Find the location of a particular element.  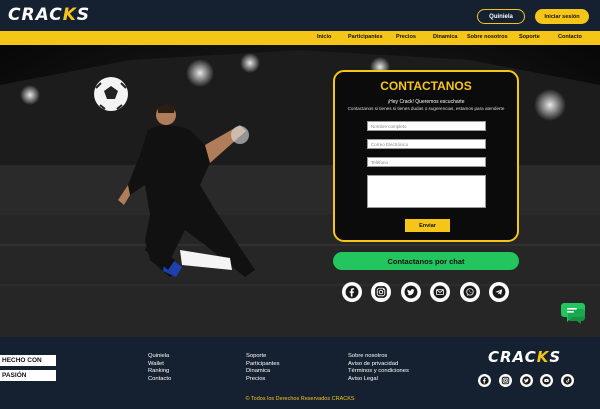

footer-link-quiniela: Quiniela is located at coordinates (159, 357).